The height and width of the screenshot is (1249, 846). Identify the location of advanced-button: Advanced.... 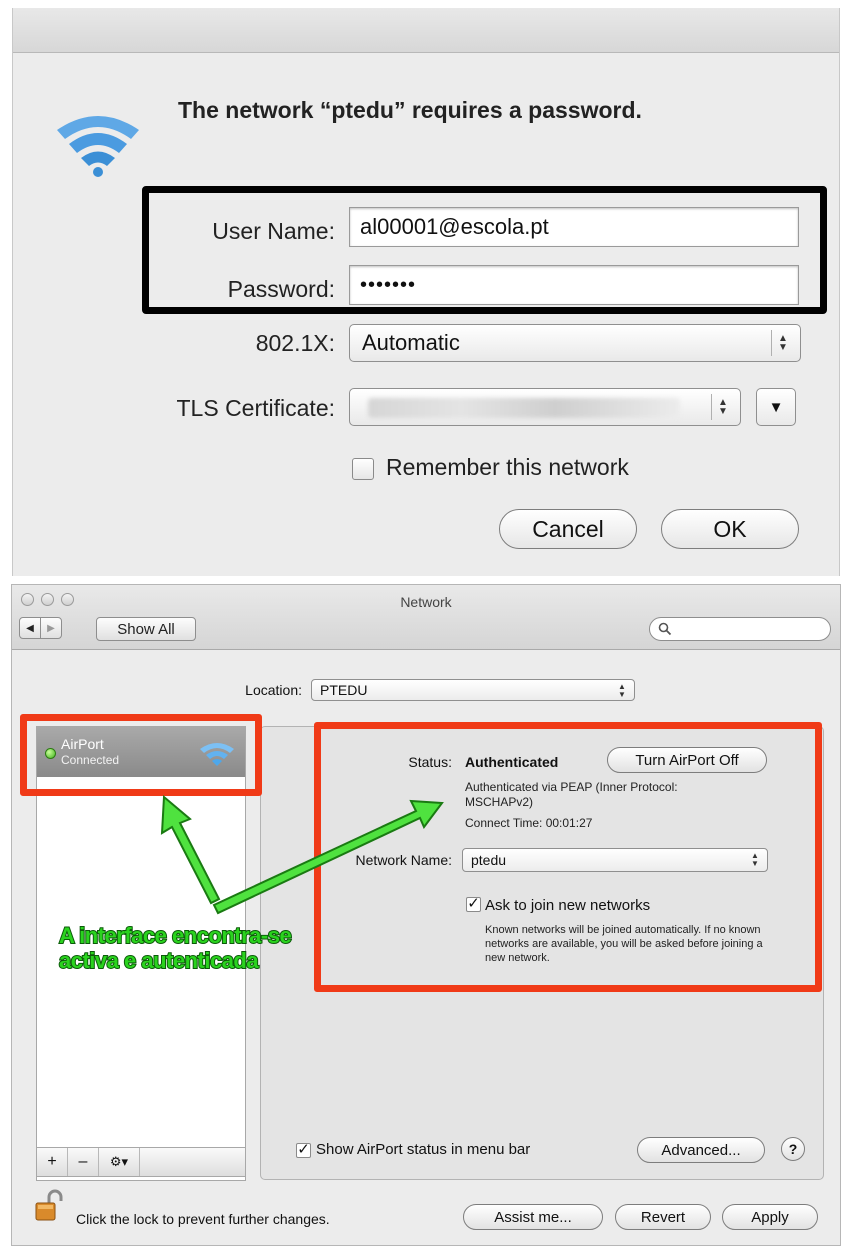
(701, 1150).